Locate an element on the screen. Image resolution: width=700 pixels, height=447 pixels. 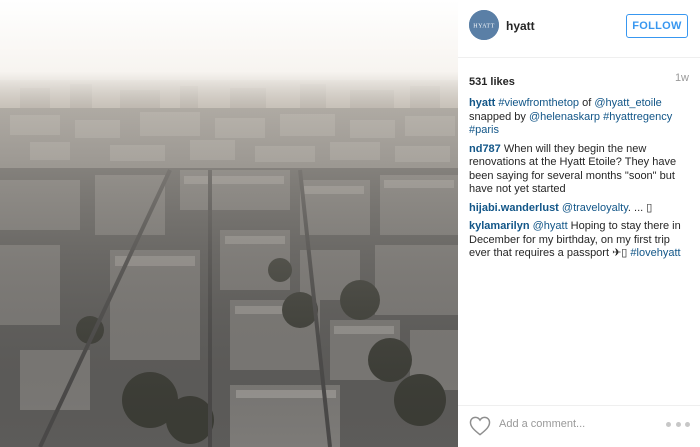
post-age: 1w is located at coordinates (682, 78).